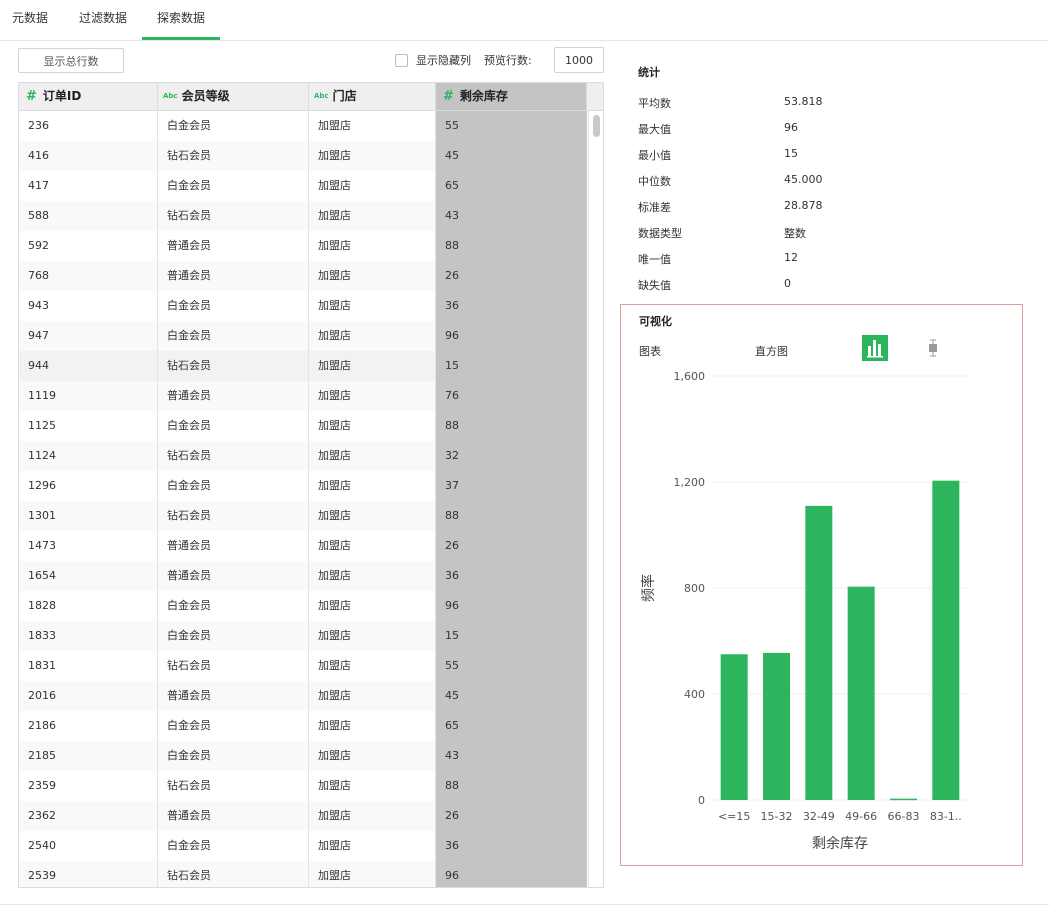 Image resolution: width=1049 pixels, height=907 pixels. I want to click on table-row: 588 钻石会员 加盟店 43, so click(303, 216).